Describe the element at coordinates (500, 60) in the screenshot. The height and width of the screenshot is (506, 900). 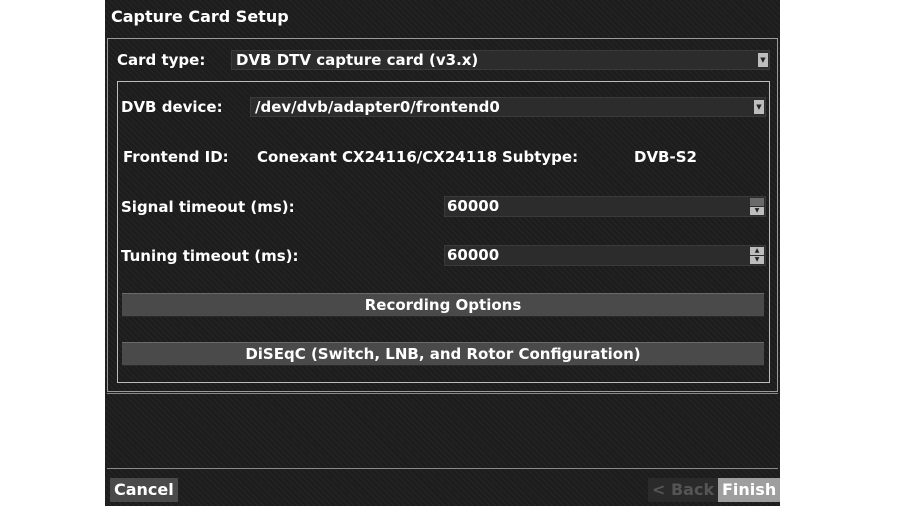
I see `card-type-select: DVB DTV capture card (v3.x) ▼` at that location.